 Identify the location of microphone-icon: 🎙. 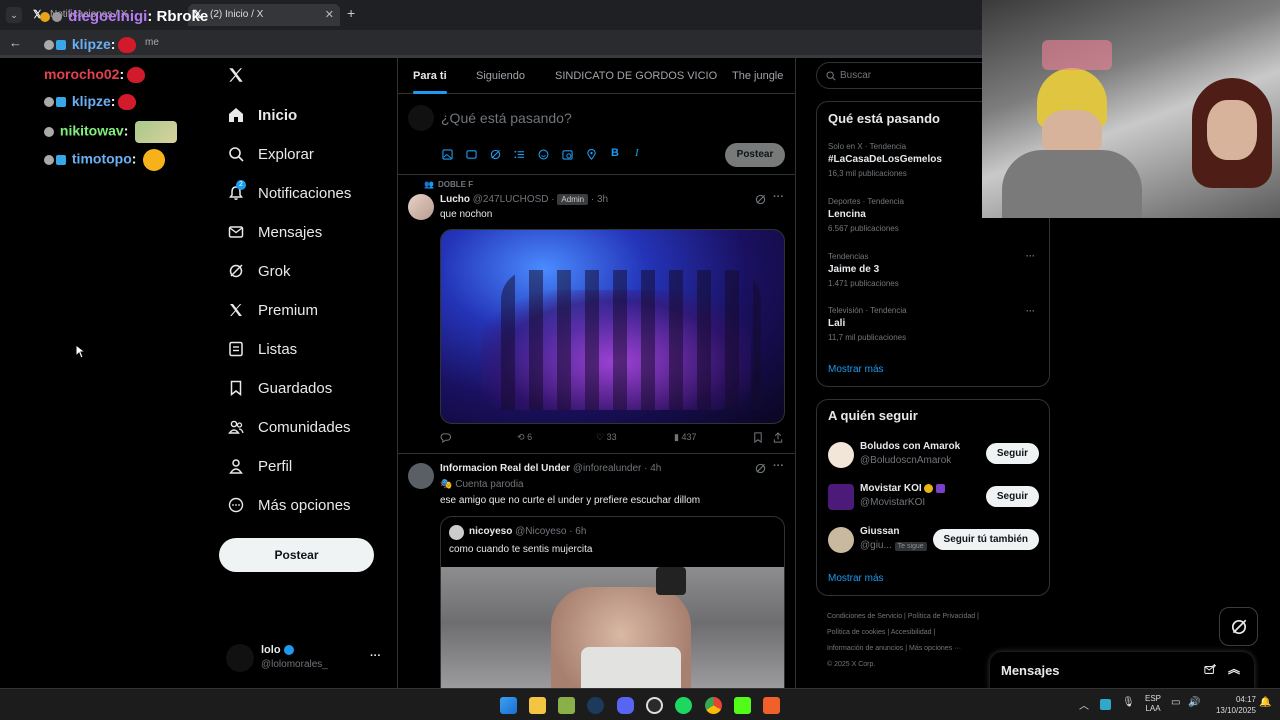
(1128, 702).